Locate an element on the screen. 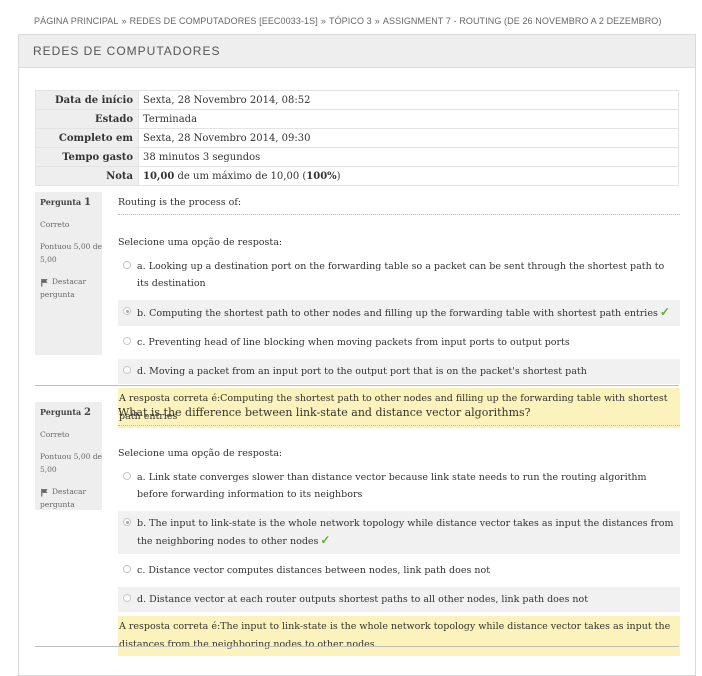  summary-value: Sexta, 28 Novembro 2014, 09:30 is located at coordinates (408, 138).